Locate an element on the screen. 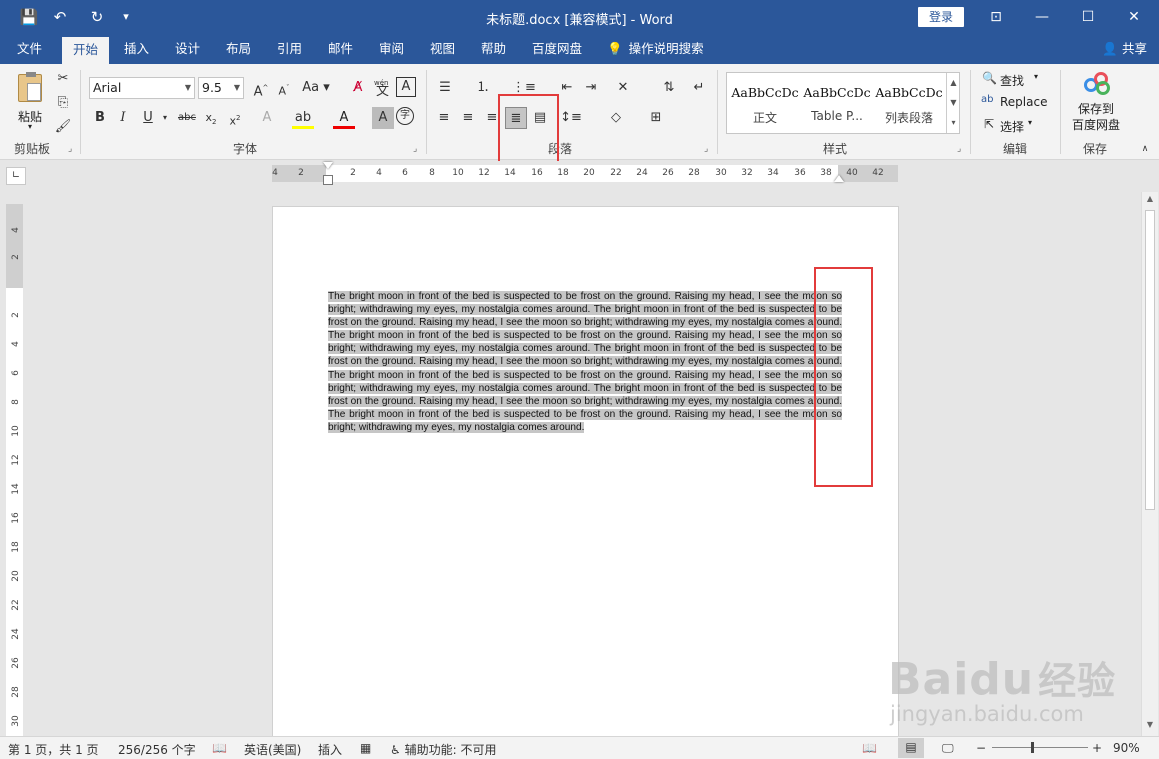  align-center-icon: ≡ is located at coordinates (468, 118).